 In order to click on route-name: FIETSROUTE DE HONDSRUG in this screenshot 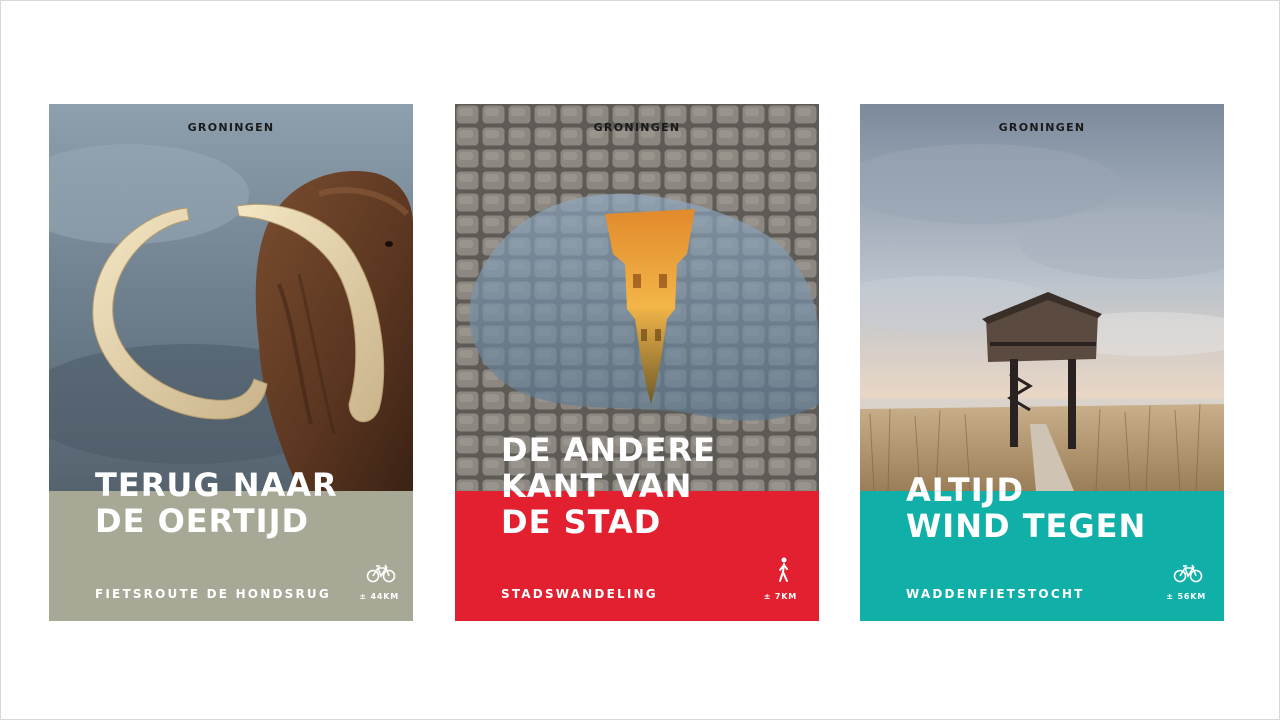, I will do `click(213, 594)`.